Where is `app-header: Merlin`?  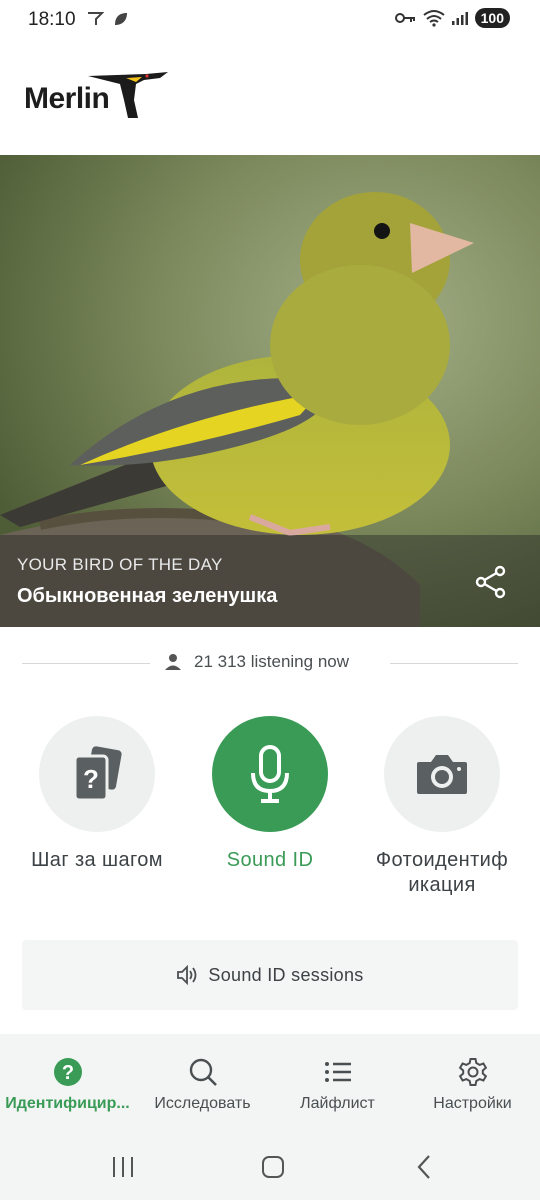 app-header: Merlin is located at coordinates (270, 97).